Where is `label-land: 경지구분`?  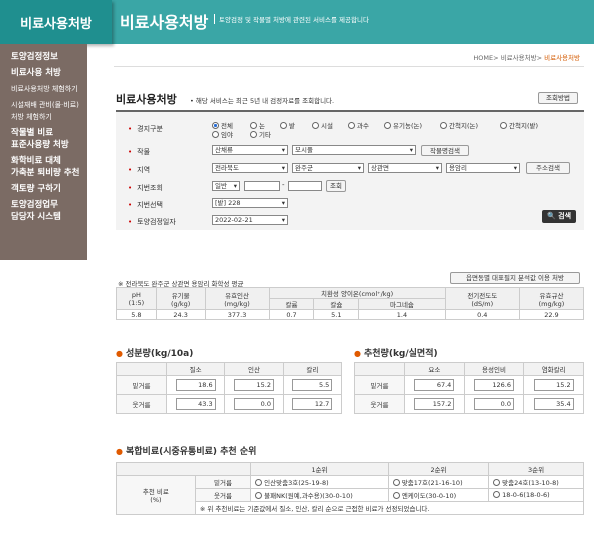 label-land: 경지구분 is located at coordinates (145, 129).